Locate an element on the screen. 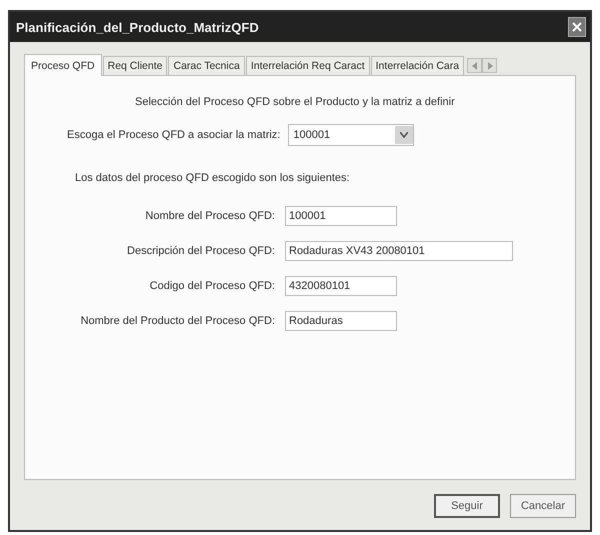  tab: Req Cliente is located at coordinates (135, 65).